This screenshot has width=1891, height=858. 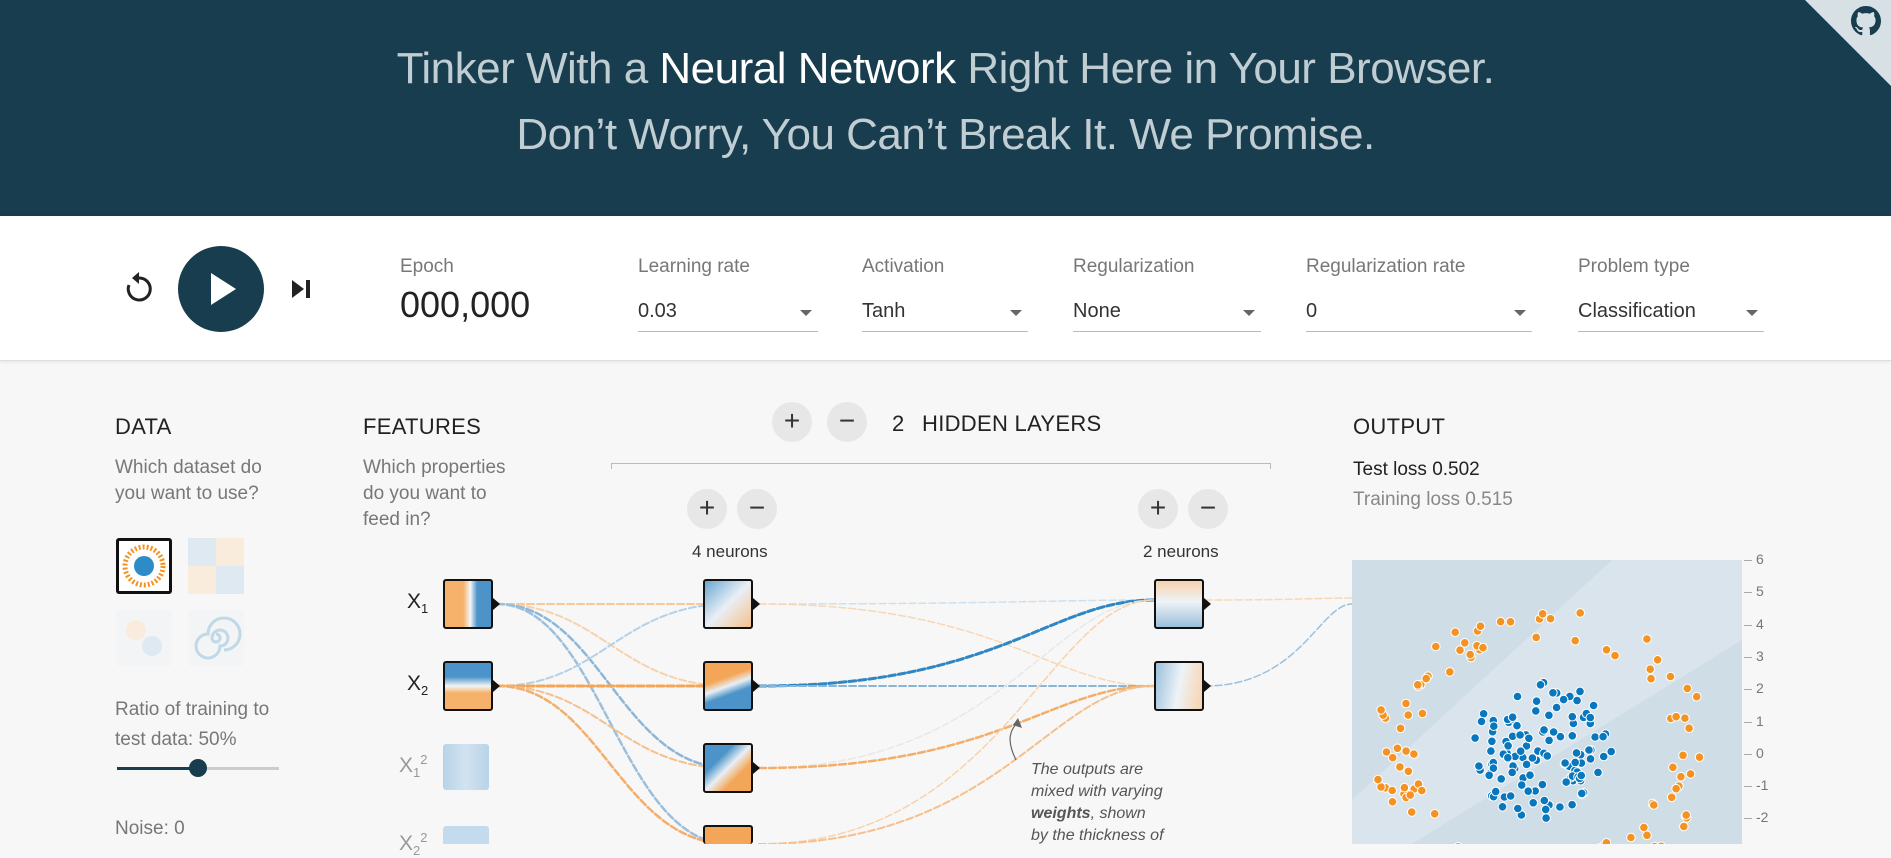 I want to click on layer2-remove-neuron-button: −, so click(x=1208, y=509).